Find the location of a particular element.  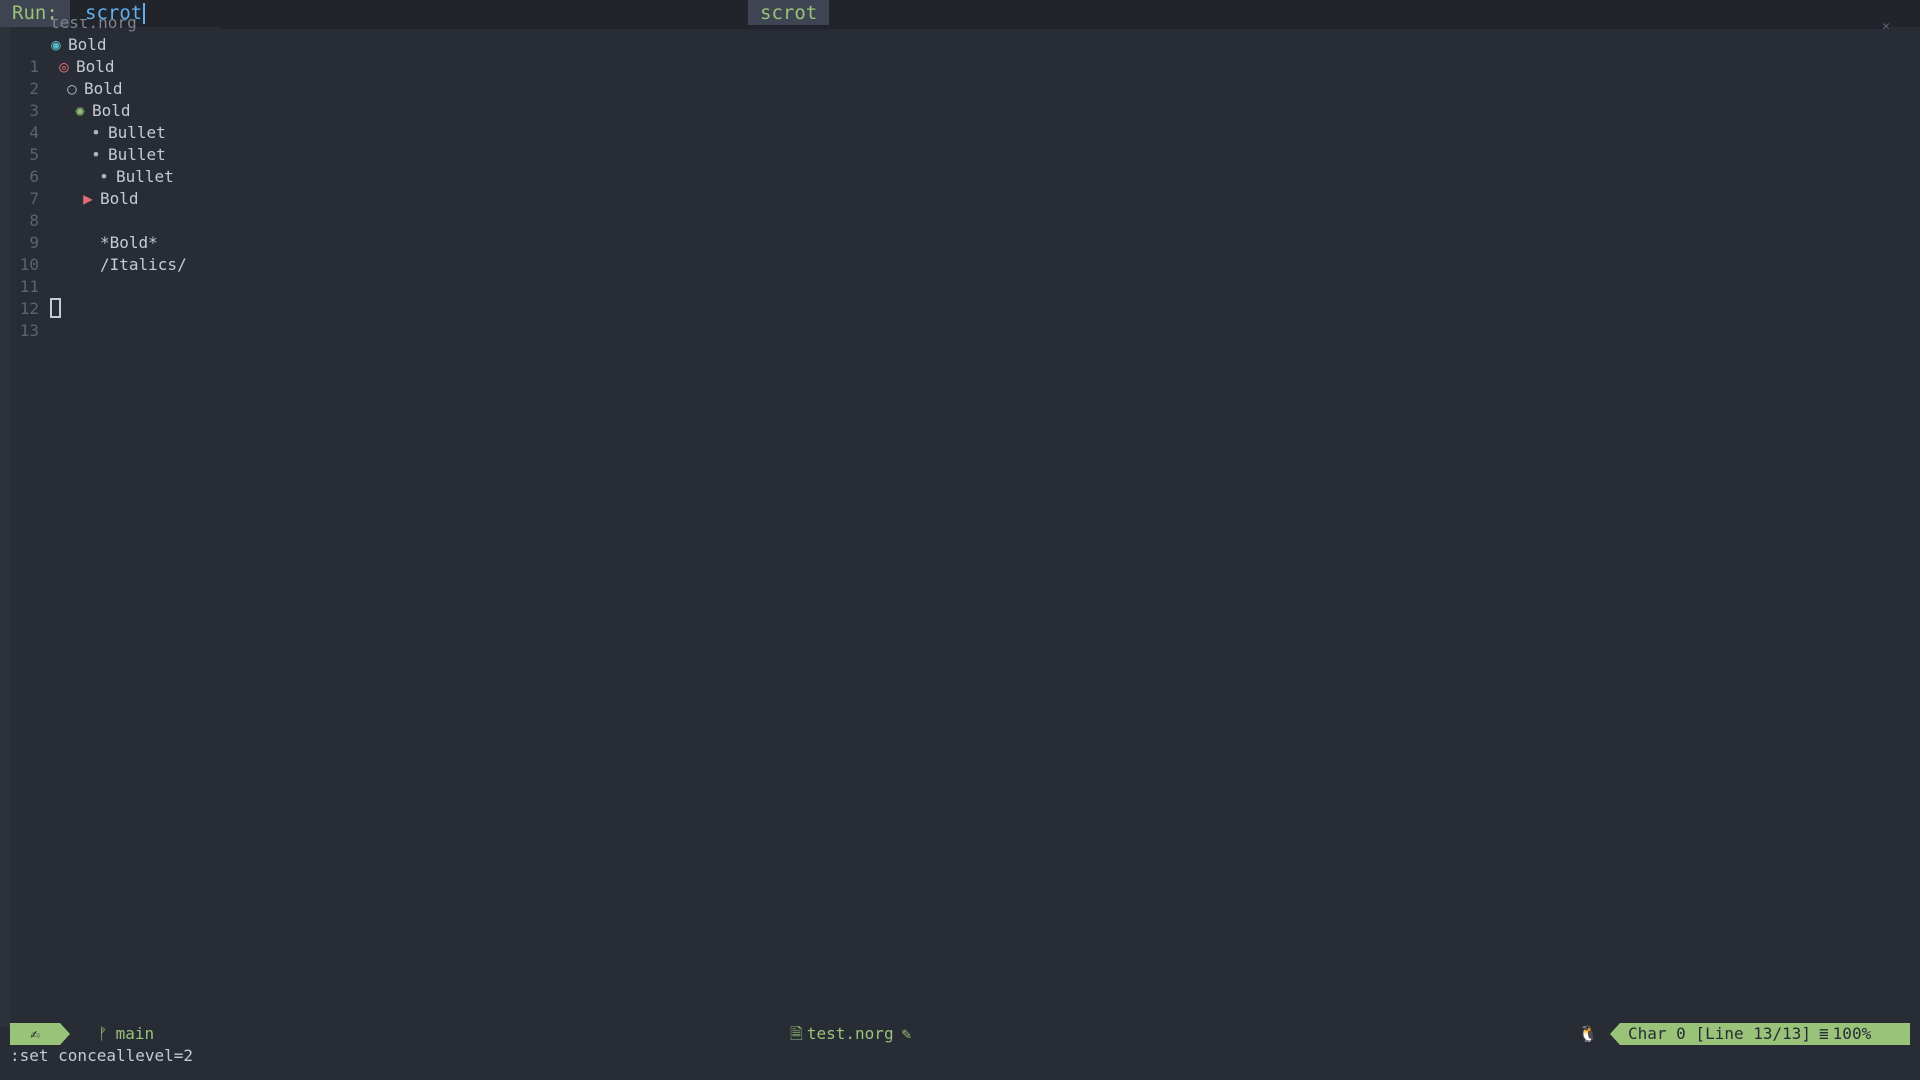

cursor-position: Char 0 [Line 13/13] ≣ 100% is located at coordinates (1765, 1034).